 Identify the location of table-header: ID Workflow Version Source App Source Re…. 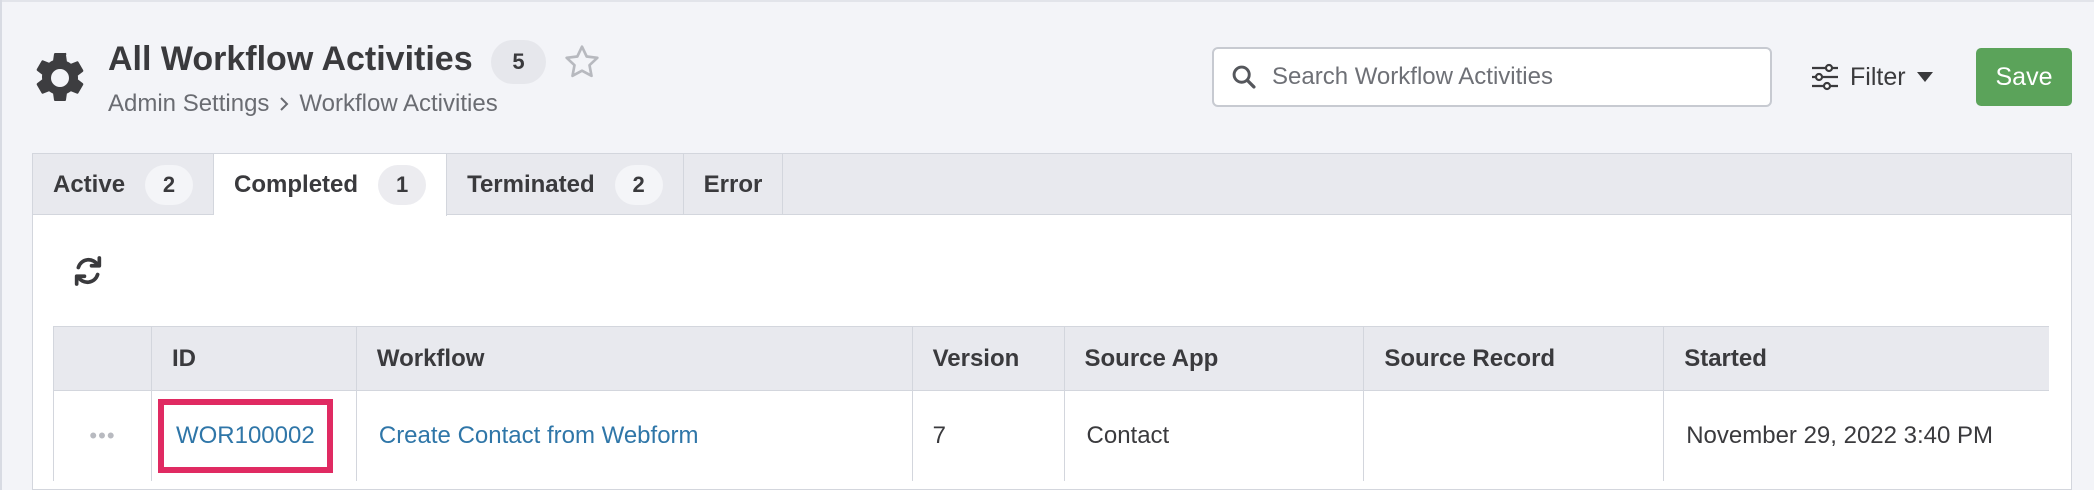
(1051, 359).